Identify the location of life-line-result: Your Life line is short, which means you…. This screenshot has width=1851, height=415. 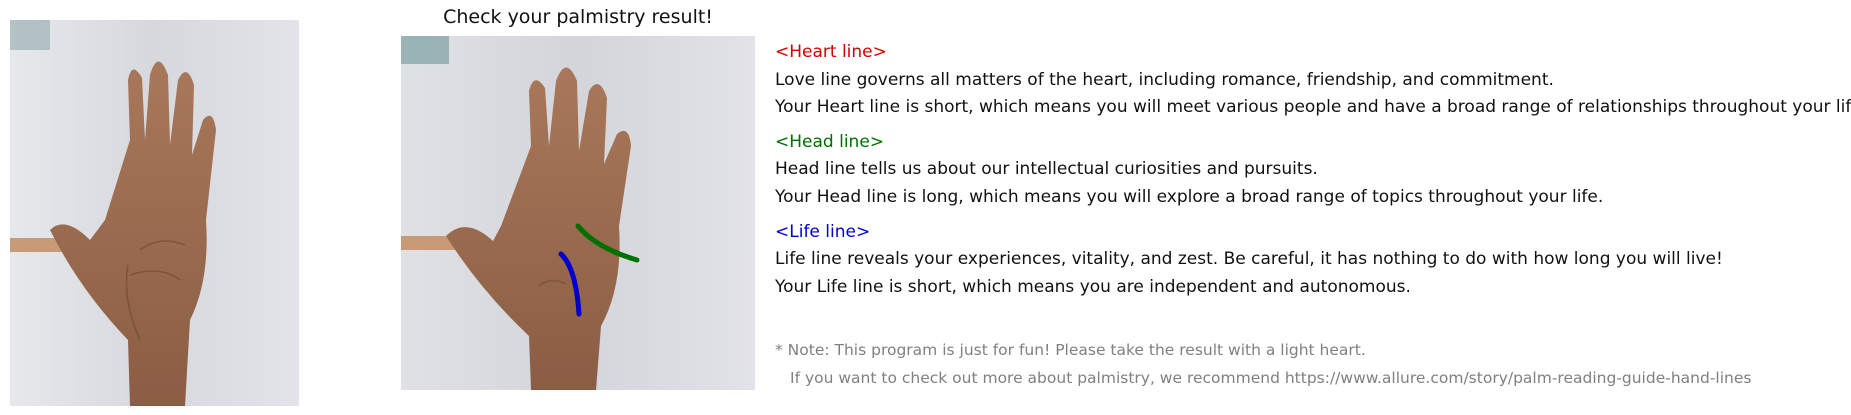
(1093, 287).